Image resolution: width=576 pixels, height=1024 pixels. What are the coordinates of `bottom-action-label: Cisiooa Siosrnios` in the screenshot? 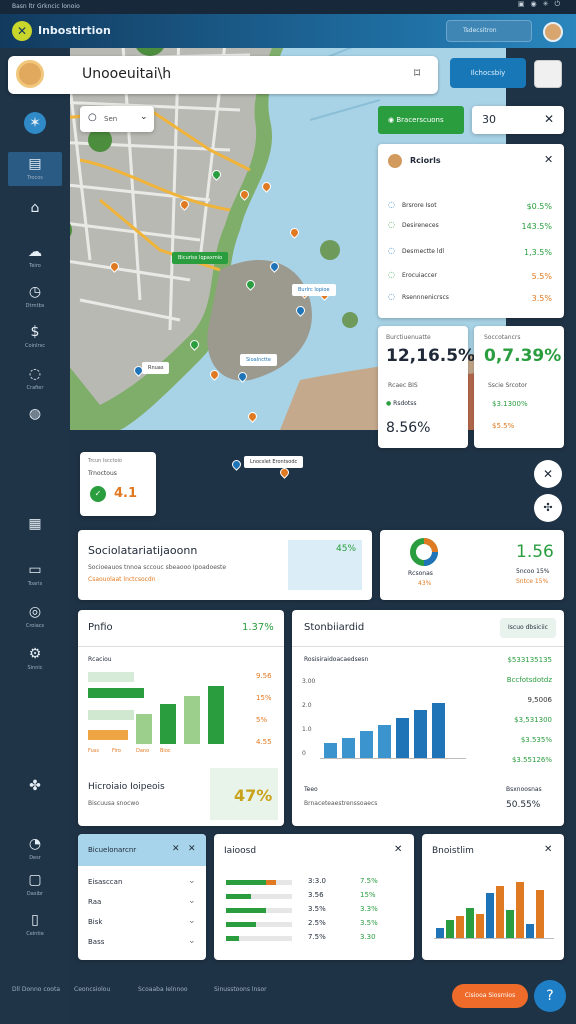 It's located at (490, 995).